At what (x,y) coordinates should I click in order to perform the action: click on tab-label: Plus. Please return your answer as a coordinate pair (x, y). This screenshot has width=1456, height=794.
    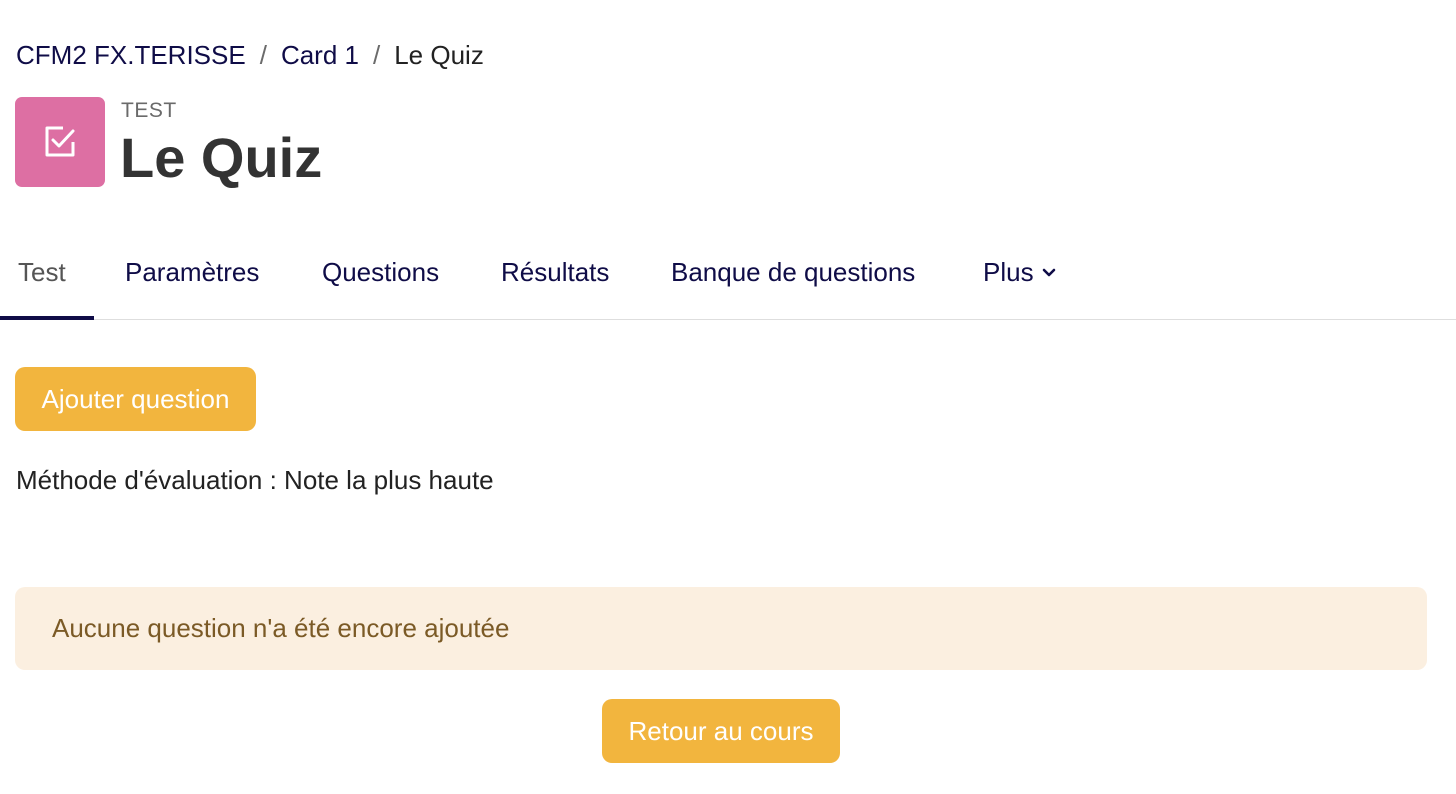
    Looking at the image, I should click on (1008, 272).